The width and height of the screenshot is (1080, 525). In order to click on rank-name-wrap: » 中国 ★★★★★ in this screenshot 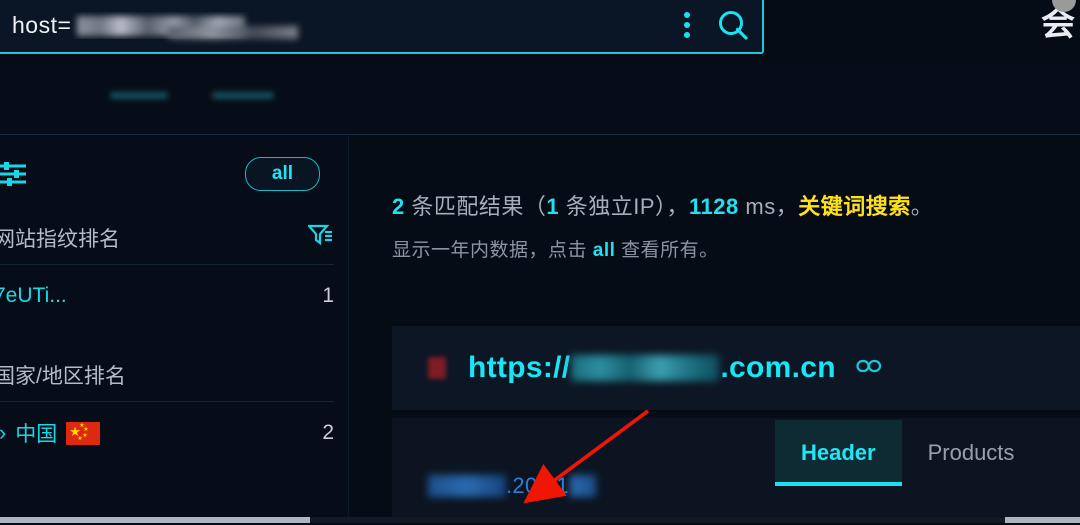, I will do `click(50, 433)`.